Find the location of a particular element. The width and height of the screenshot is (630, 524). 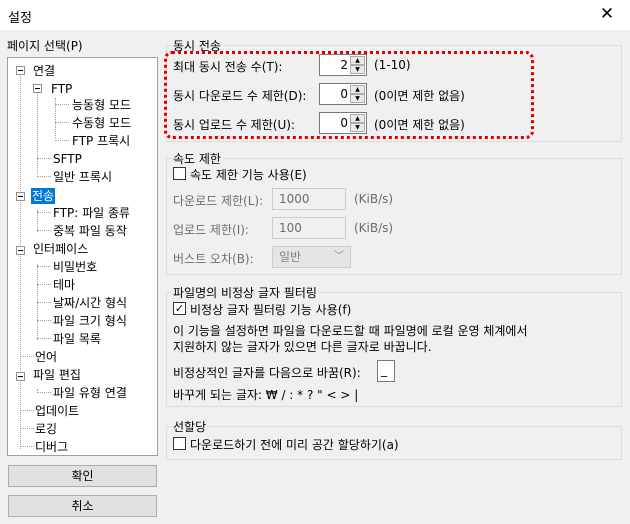

tree-item-ftp-file-types: FTP: 파일 종류 is located at coordinates (91, 213).